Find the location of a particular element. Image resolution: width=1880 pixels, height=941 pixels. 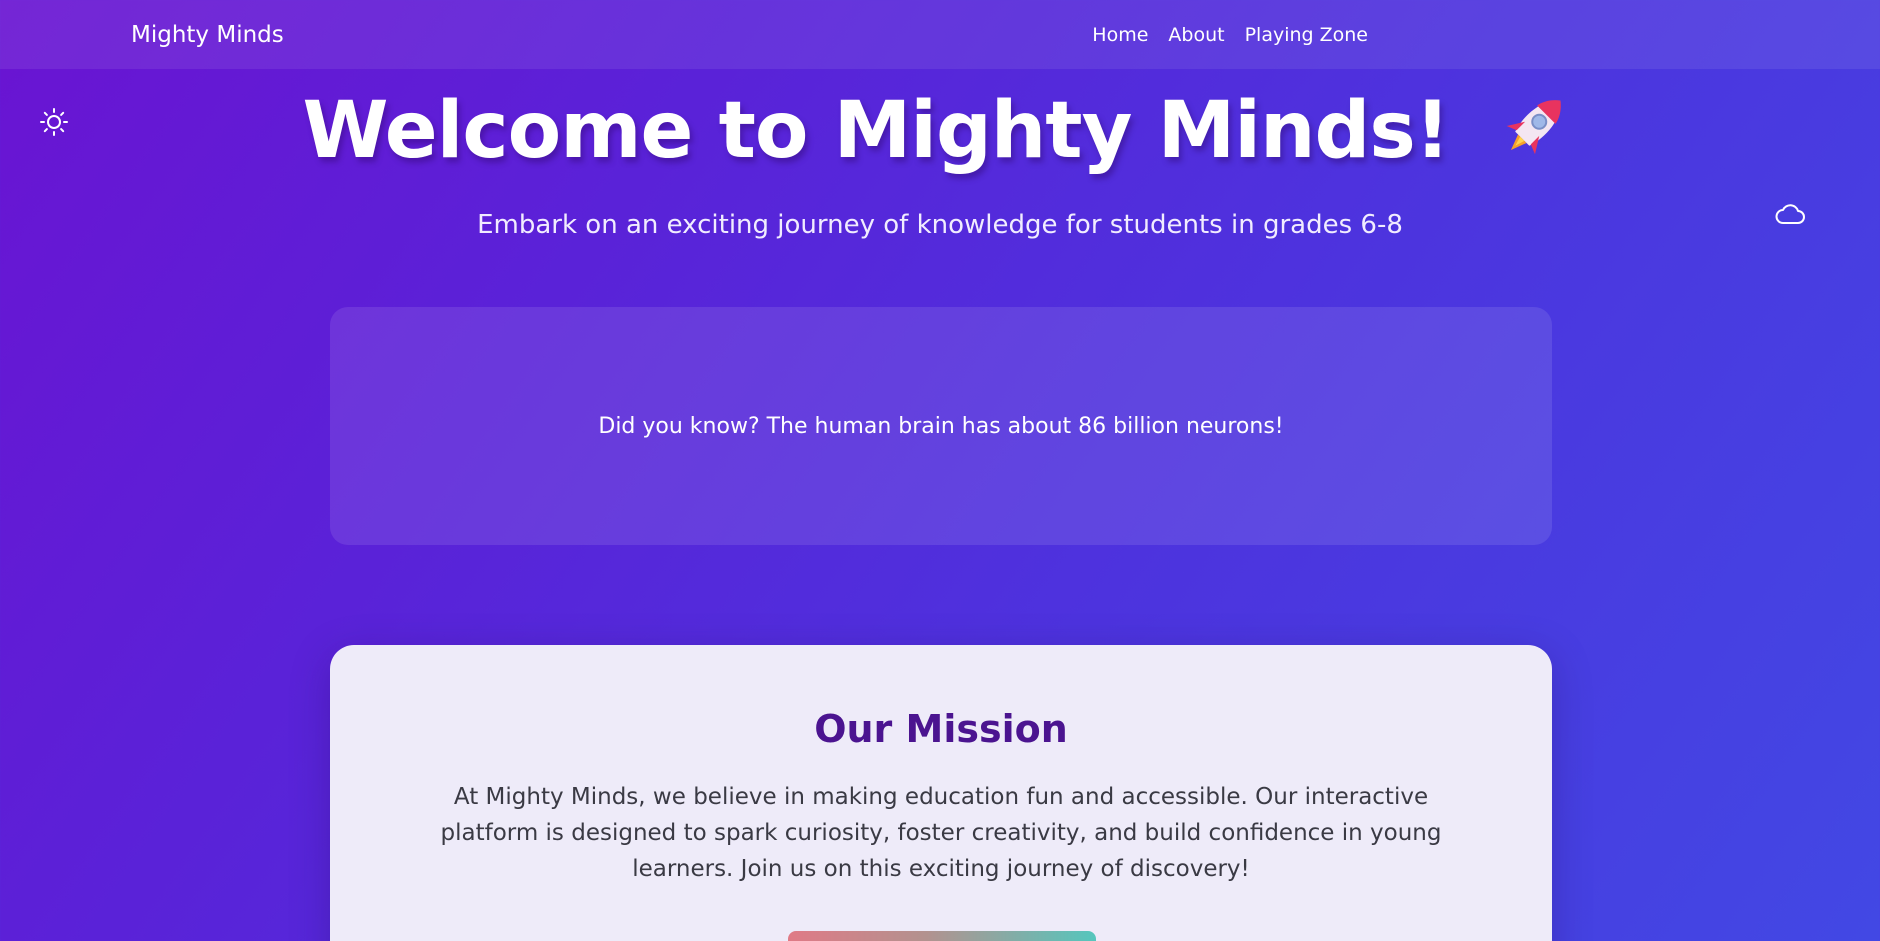

hero-title-text: Welcome to Mighty Minds! is located at coordinates (876, 131).